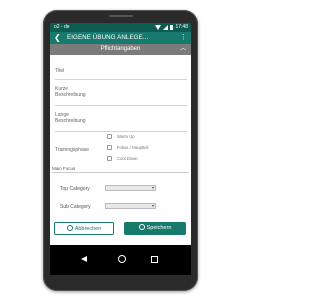  Describe the element at coordinates (121, 96) in the screenshot. I see `kurze-beschreibung-field: Kurze Beschreibung` at that location.